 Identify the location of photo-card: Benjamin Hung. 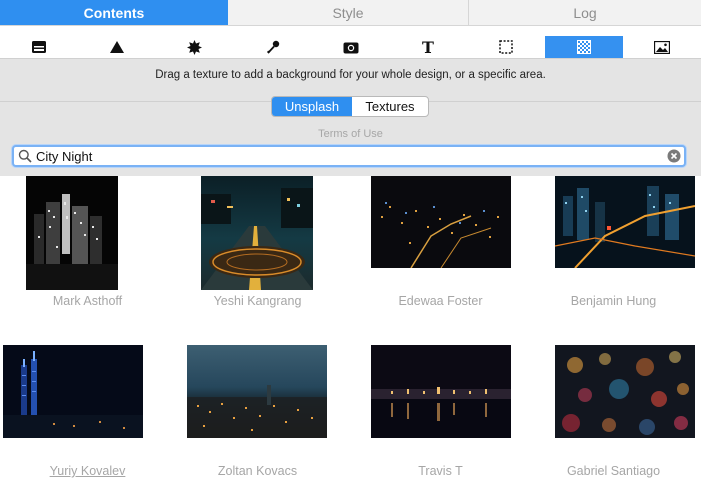
(613, 246).